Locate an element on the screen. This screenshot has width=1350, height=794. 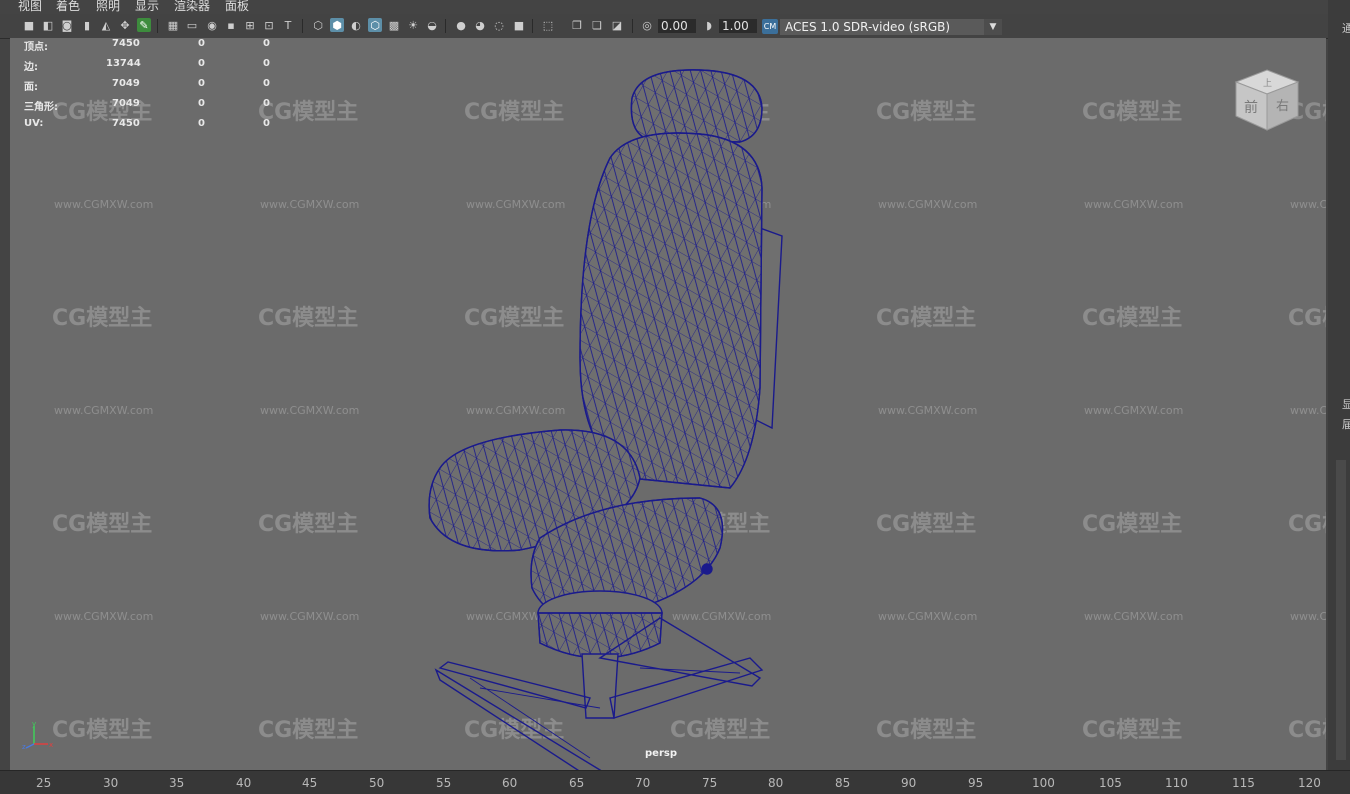
grease-pencil-icon: ✎ is located at coordinates (144, 25).